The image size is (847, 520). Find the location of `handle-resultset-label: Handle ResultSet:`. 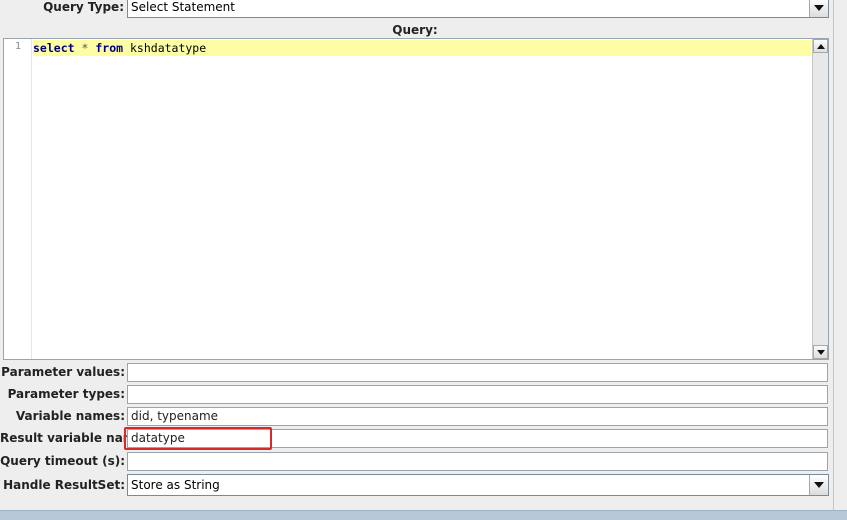

handle-resultset-label: Handle ResultSet: is located at coordinates (64, 485).